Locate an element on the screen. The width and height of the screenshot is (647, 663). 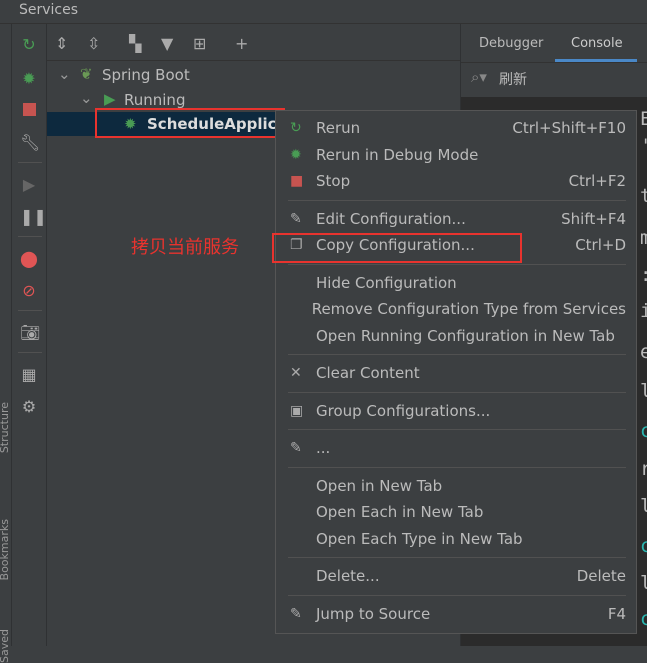
window-title: Services is located at coordinates (49, 10).